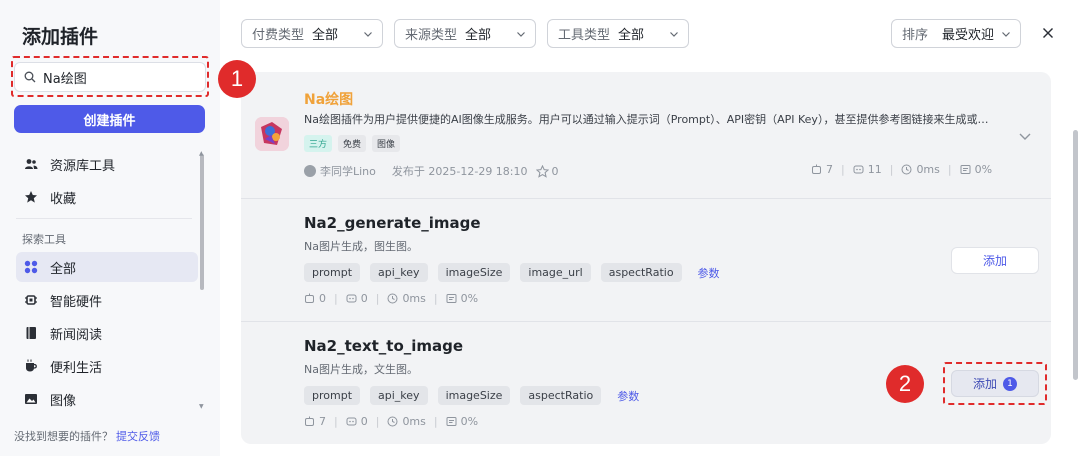 The width and height of the screenshot is (1080, 456). What do you see at coordinates (315, 298) in the screenshot?
I see `stat-usage: 0` at bounding box center [315, 298].